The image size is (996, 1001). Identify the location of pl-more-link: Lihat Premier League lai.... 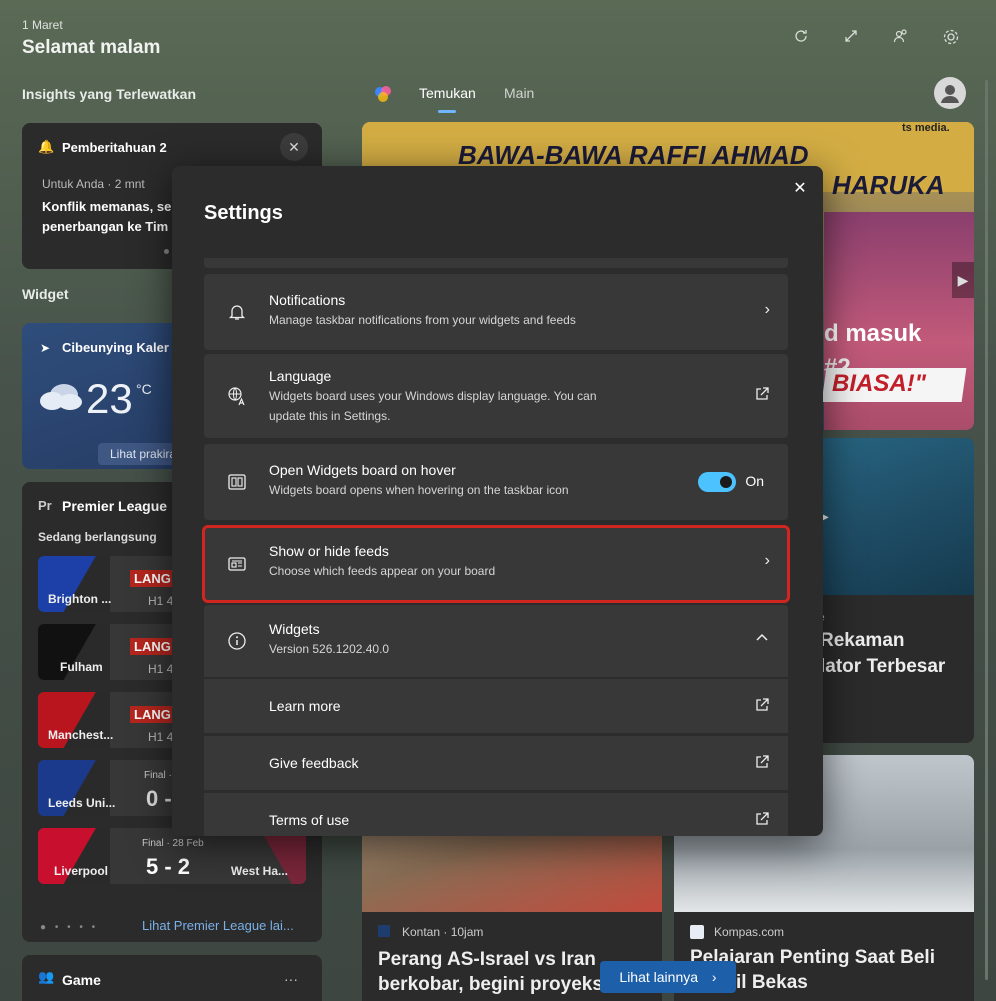
(218, 925).